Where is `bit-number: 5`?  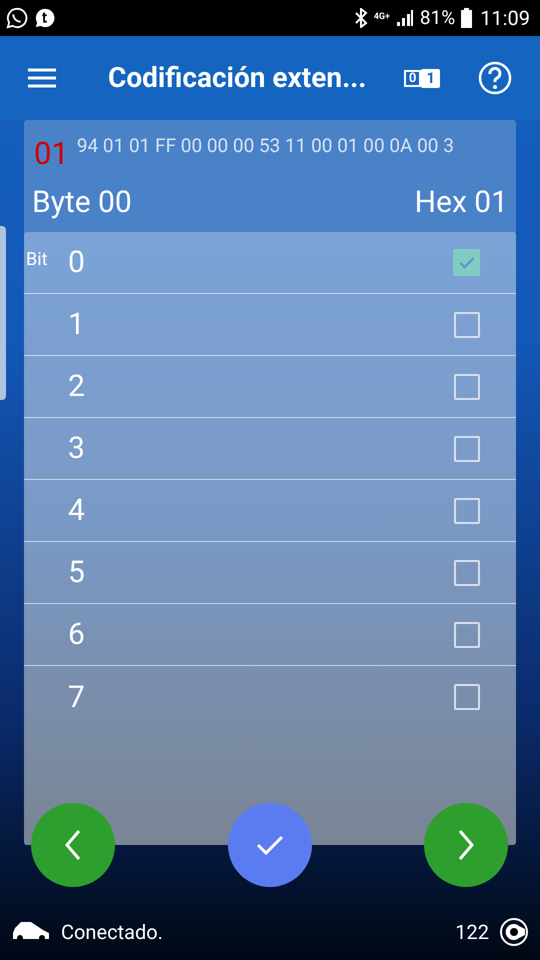
bit-number: 5 is located at coordinates (76, 573).